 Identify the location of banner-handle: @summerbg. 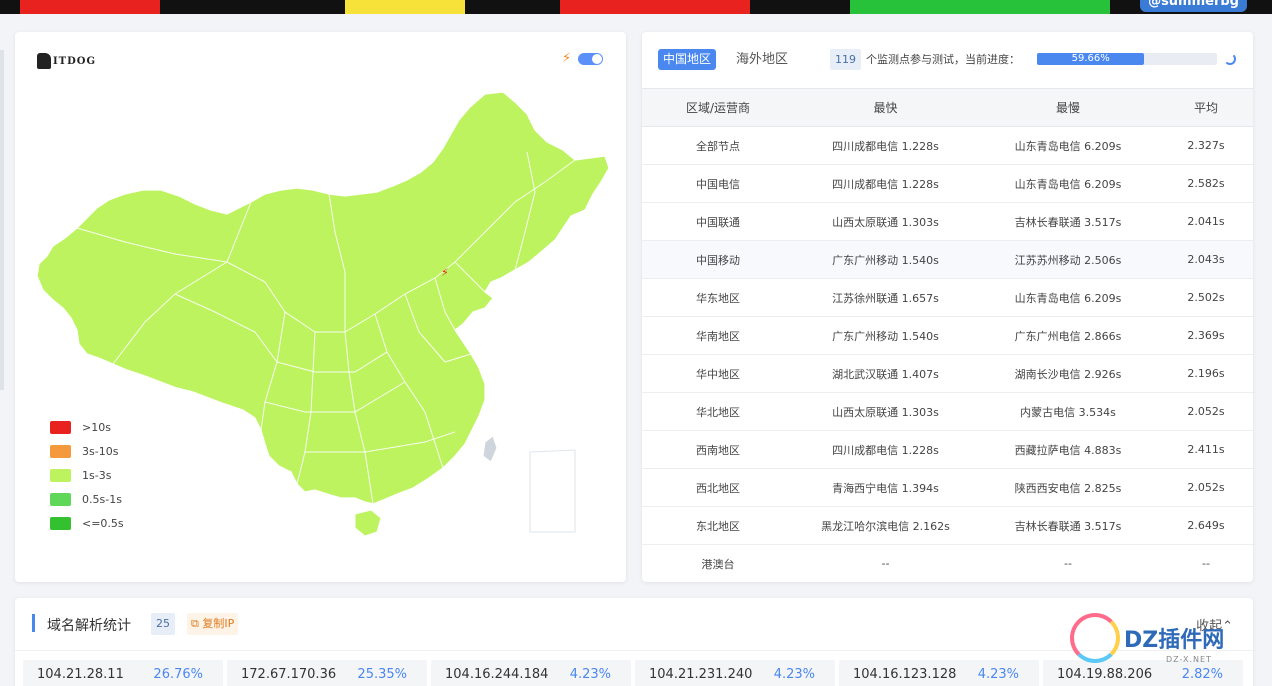
(1193, 6).